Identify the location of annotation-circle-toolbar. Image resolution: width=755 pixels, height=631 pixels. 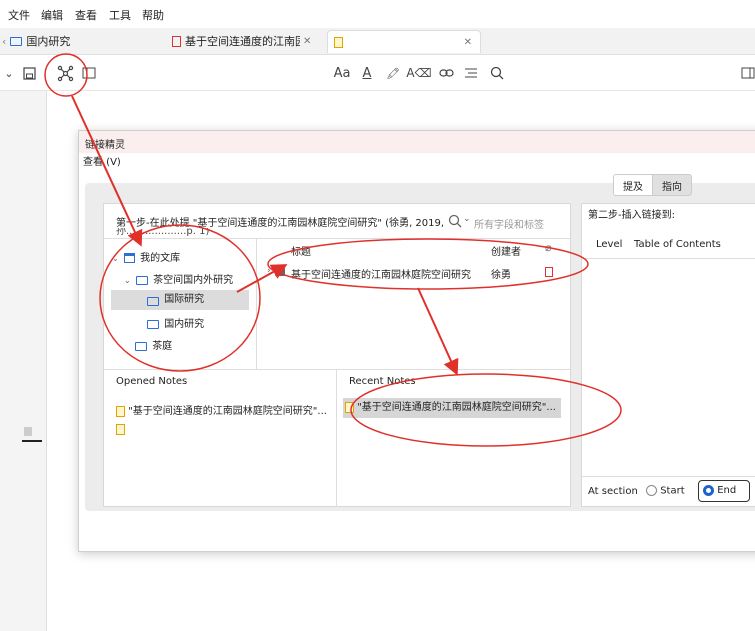
(66, 75).